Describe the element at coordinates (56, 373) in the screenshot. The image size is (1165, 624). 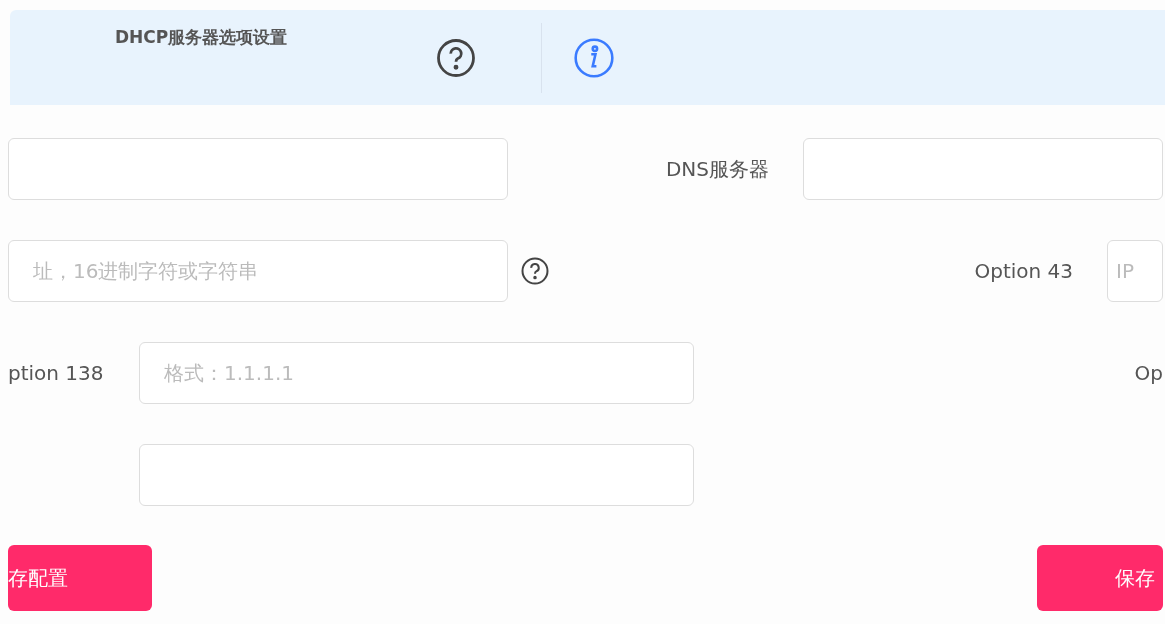
I see `option-label: ption 138` at that location.